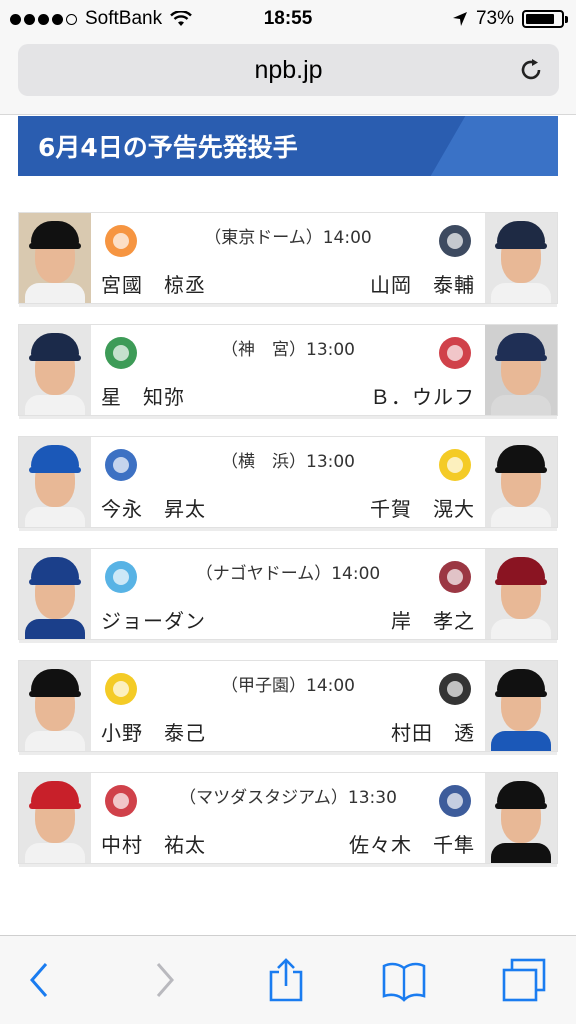 This screenshot has height=1024, width=576. What do you see at coordinates (121, 465) in the screenshot?
I see `baystars-logo` at bounding box center [121, 465].